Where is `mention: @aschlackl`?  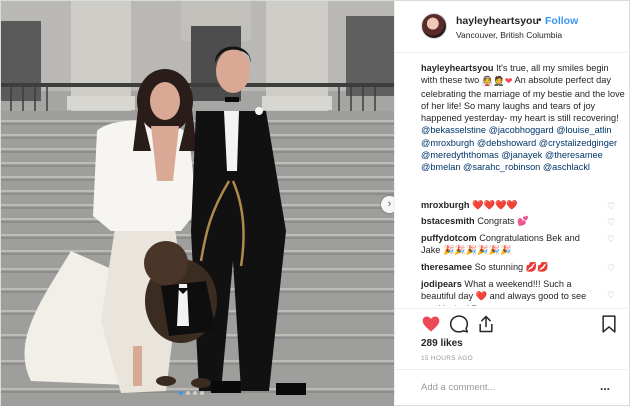 mention: @aschlackl is located at coordinates (566, 167).